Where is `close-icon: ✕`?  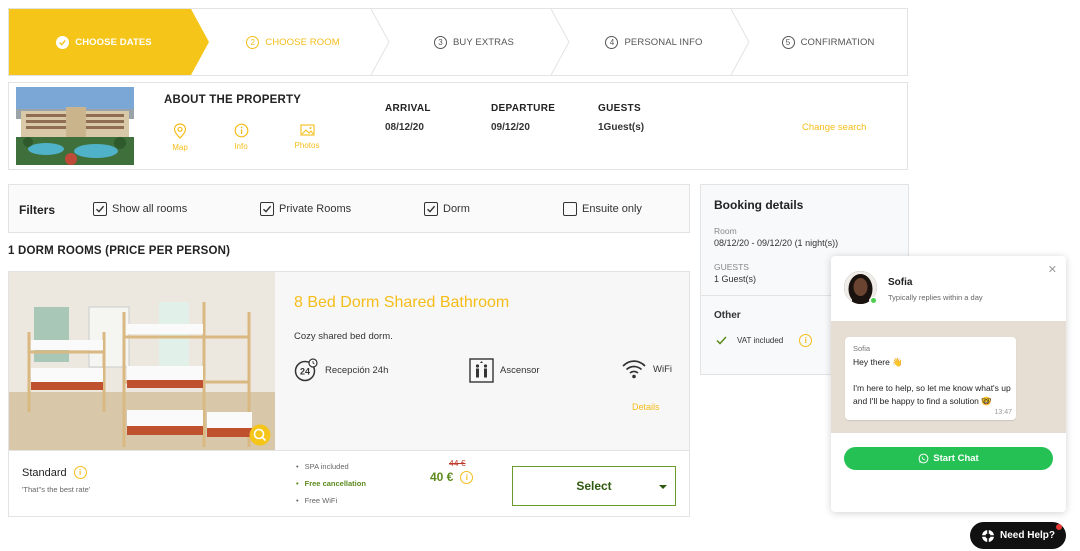
close-icon: ✕ is located at coordinates (1052, 269).